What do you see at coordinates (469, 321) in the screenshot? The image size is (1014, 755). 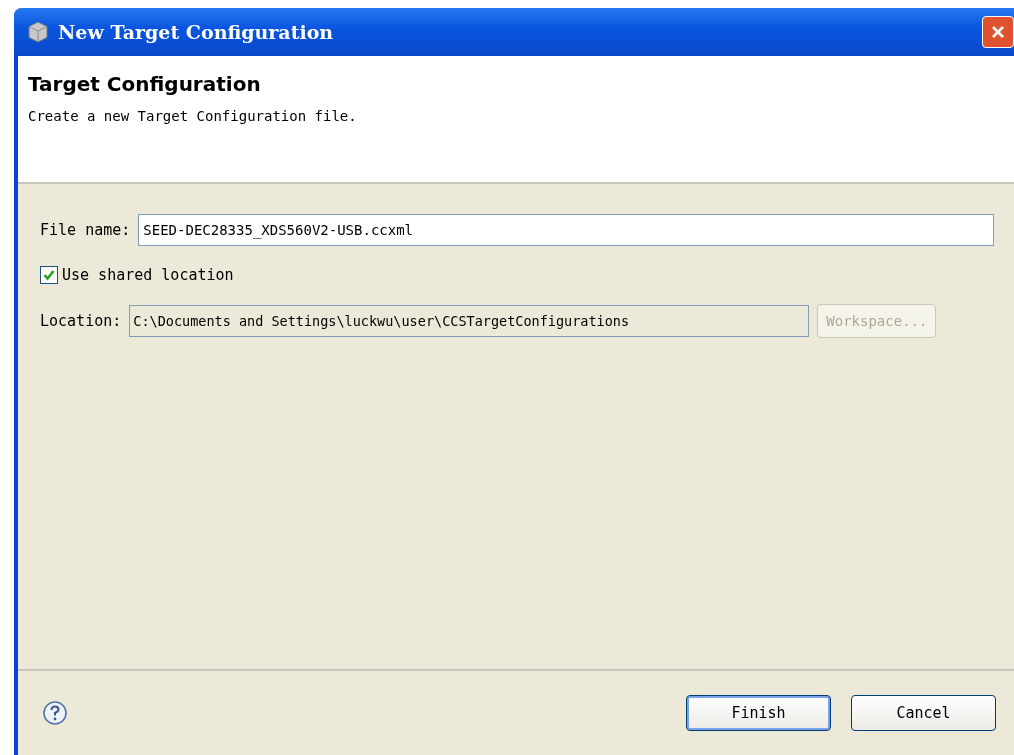 I see `location-field: C:\Documents and Settings\luckwu\user\CCSTargetConfigurations` at bounding box center [469, 321].